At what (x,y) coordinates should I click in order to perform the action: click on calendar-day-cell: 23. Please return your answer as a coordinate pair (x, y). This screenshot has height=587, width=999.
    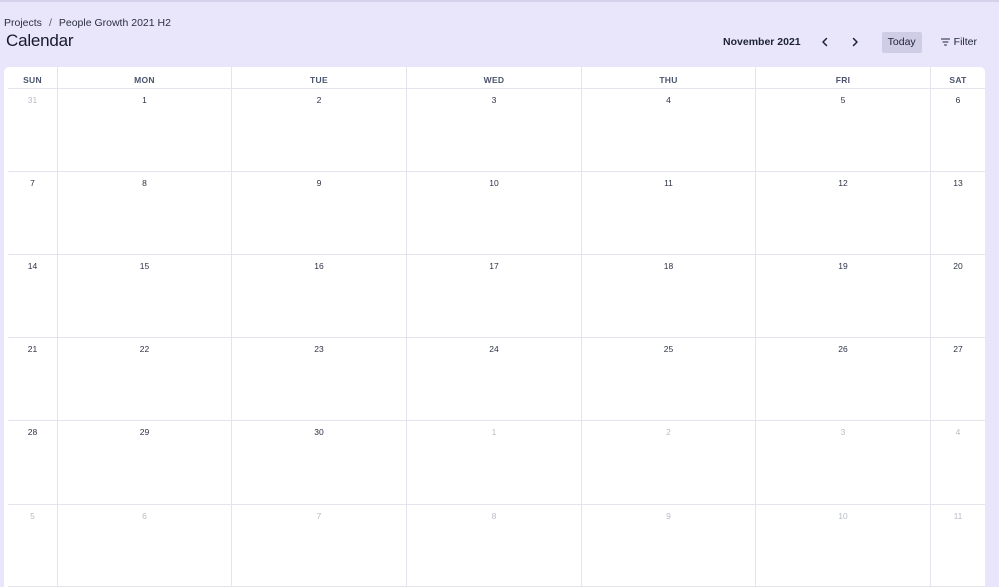
    Looking at the image, I should click on (319, 379).